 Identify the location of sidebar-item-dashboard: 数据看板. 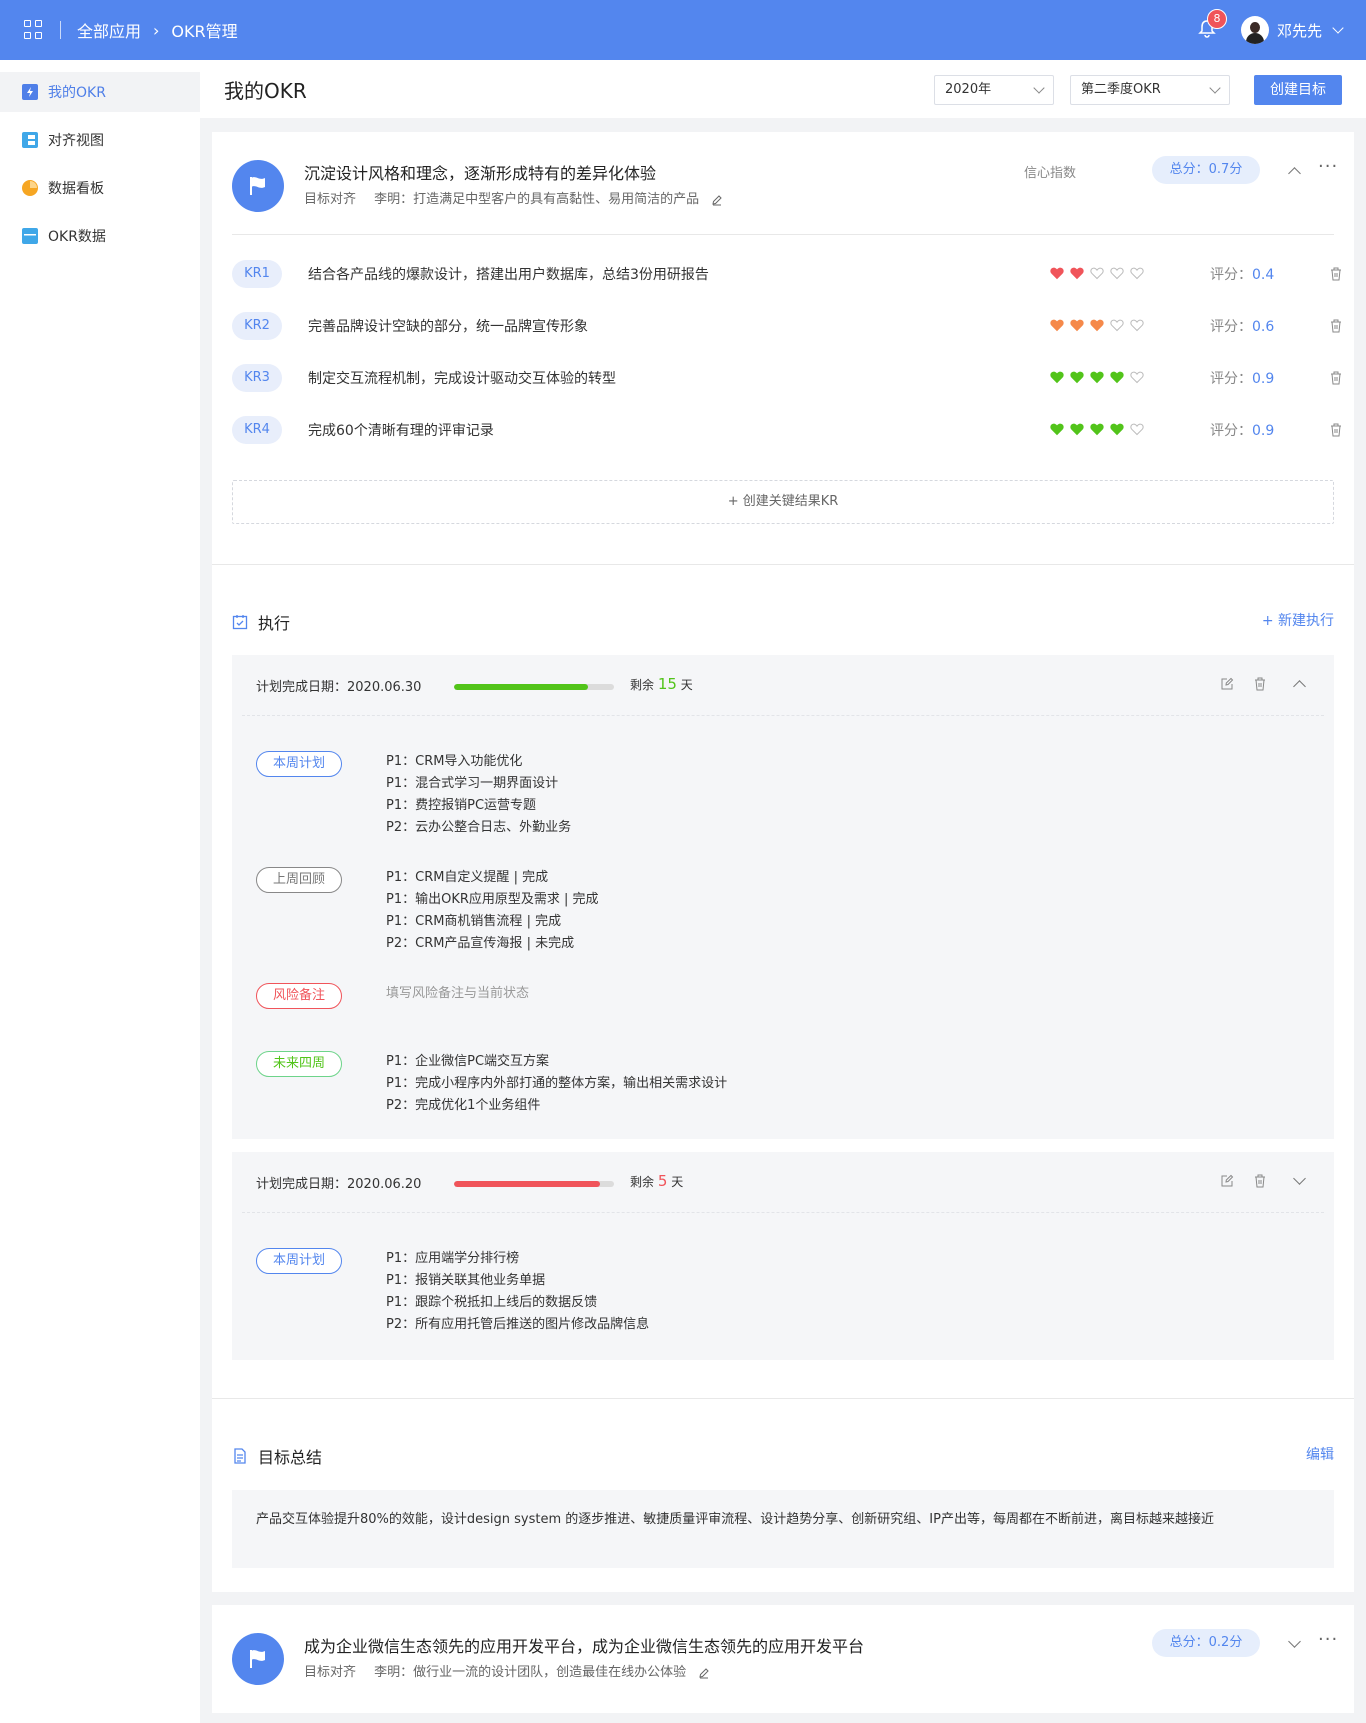
(100, 188).